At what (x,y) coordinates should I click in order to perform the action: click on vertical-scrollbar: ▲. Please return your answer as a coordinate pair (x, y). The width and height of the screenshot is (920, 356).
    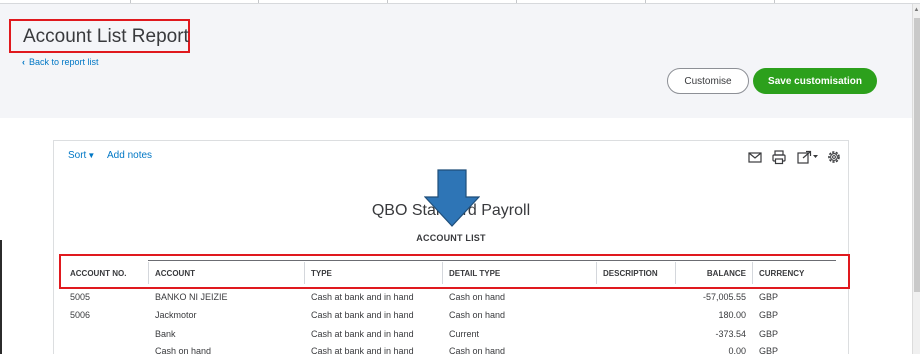
    Looking at the image, I should click on (916, 179).